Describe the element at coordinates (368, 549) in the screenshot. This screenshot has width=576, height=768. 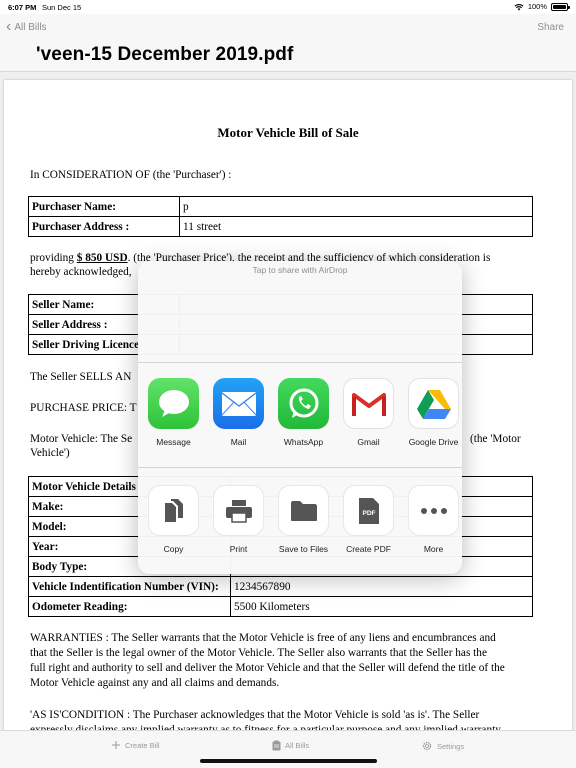
I see `share-action-label: Create PDF` at that location.